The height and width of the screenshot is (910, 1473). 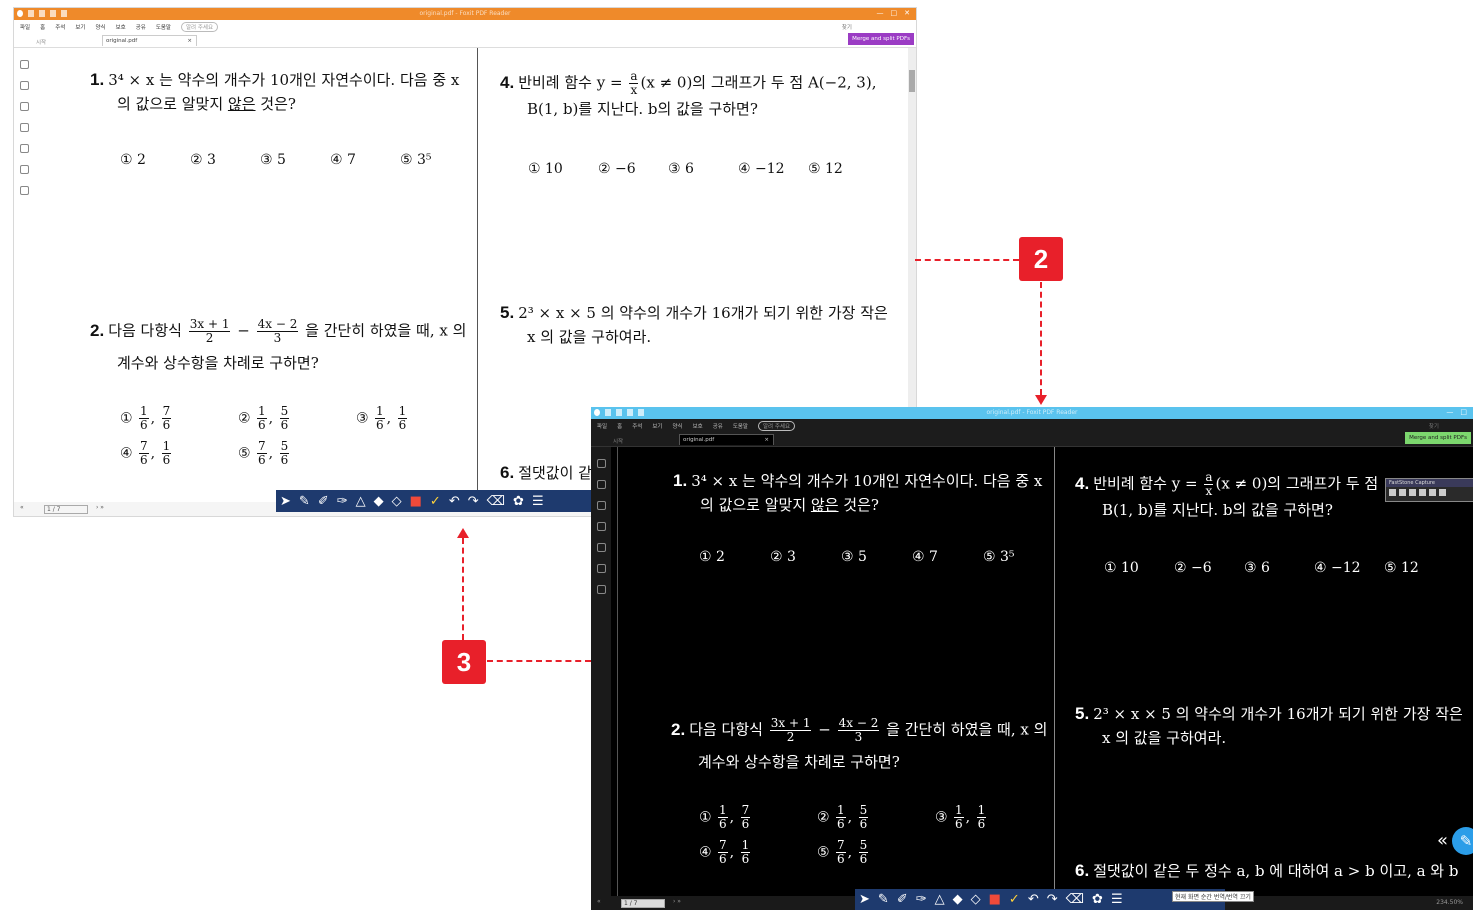 I want to click on tab-bar: 시작 original.pdf × Merge and split PDFs, so click(x=465, y=40).